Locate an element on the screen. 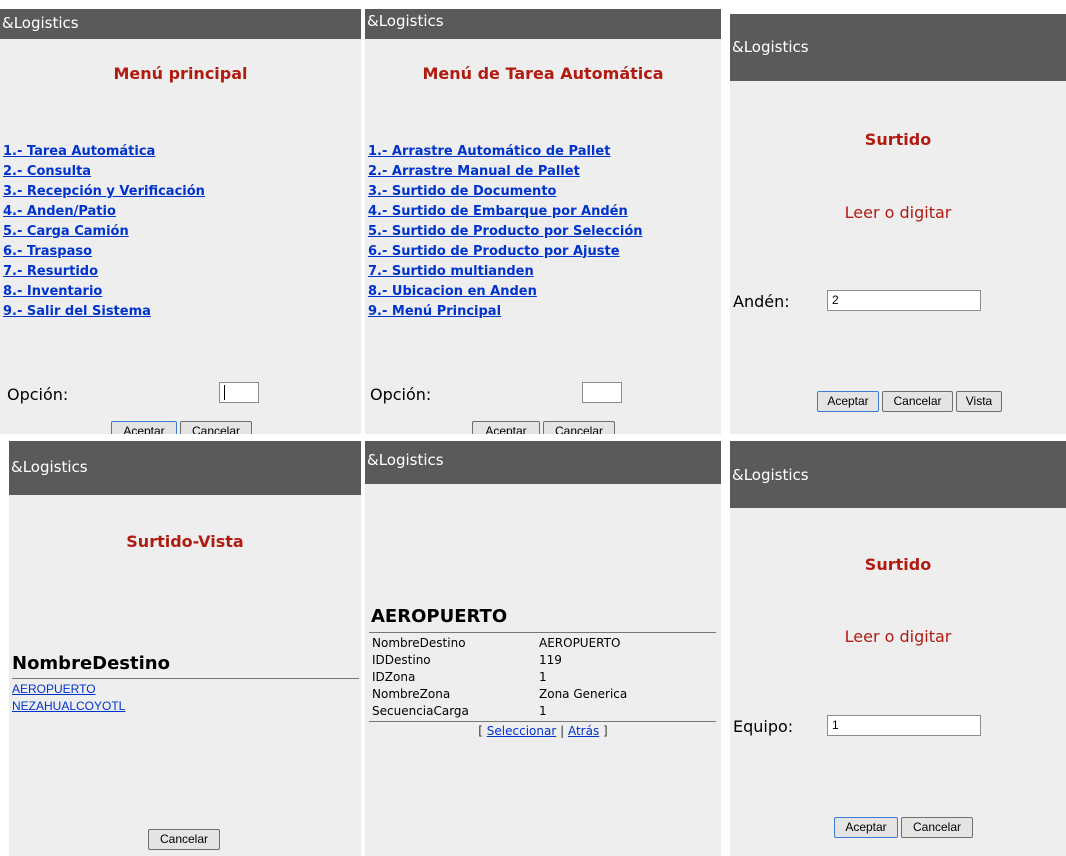 The image size is (1066, 856). equipo-label: Equipo: is located at coordinates (763, 726).